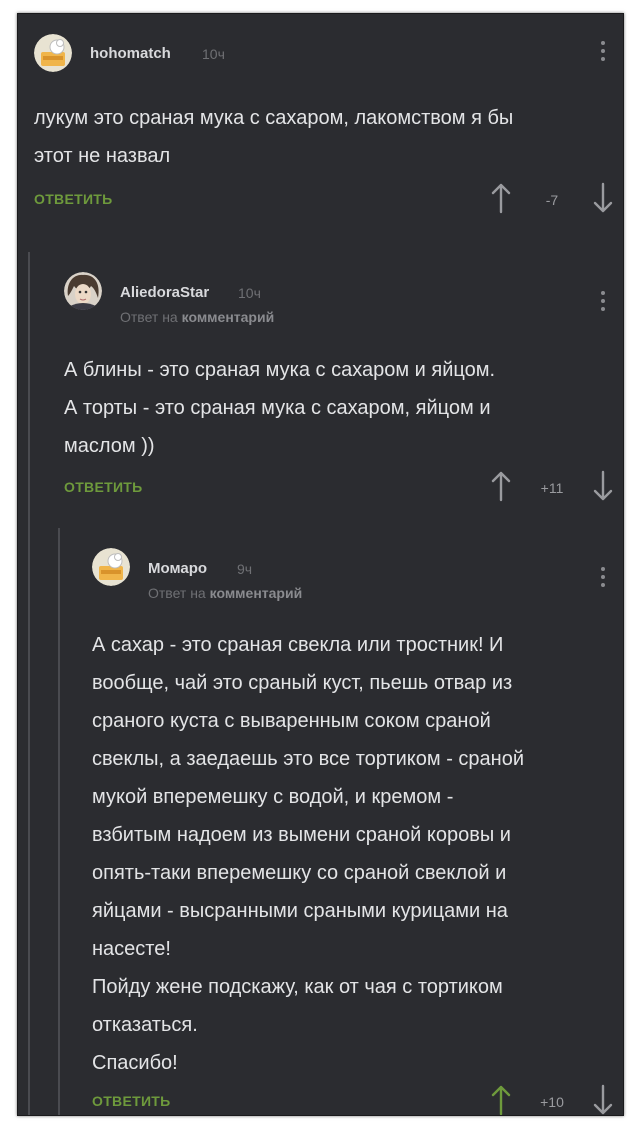 The width and height of the screenshot is (640, 1133). Describe the element at coordinates (245, 569) in the screenshot. I see `comment-time: 9ч` at that location.